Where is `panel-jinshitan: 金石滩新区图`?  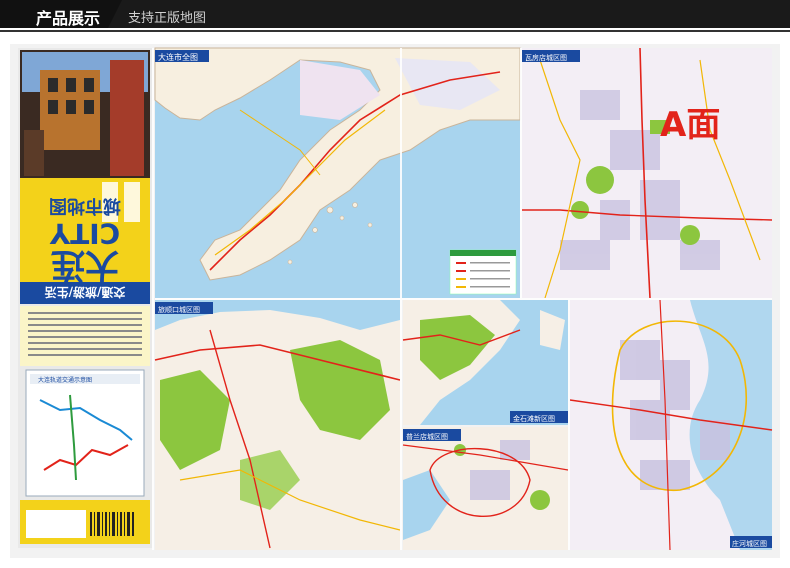 panel-jinshitan: 金石滩新区图 is located at coordinates (485, 362).